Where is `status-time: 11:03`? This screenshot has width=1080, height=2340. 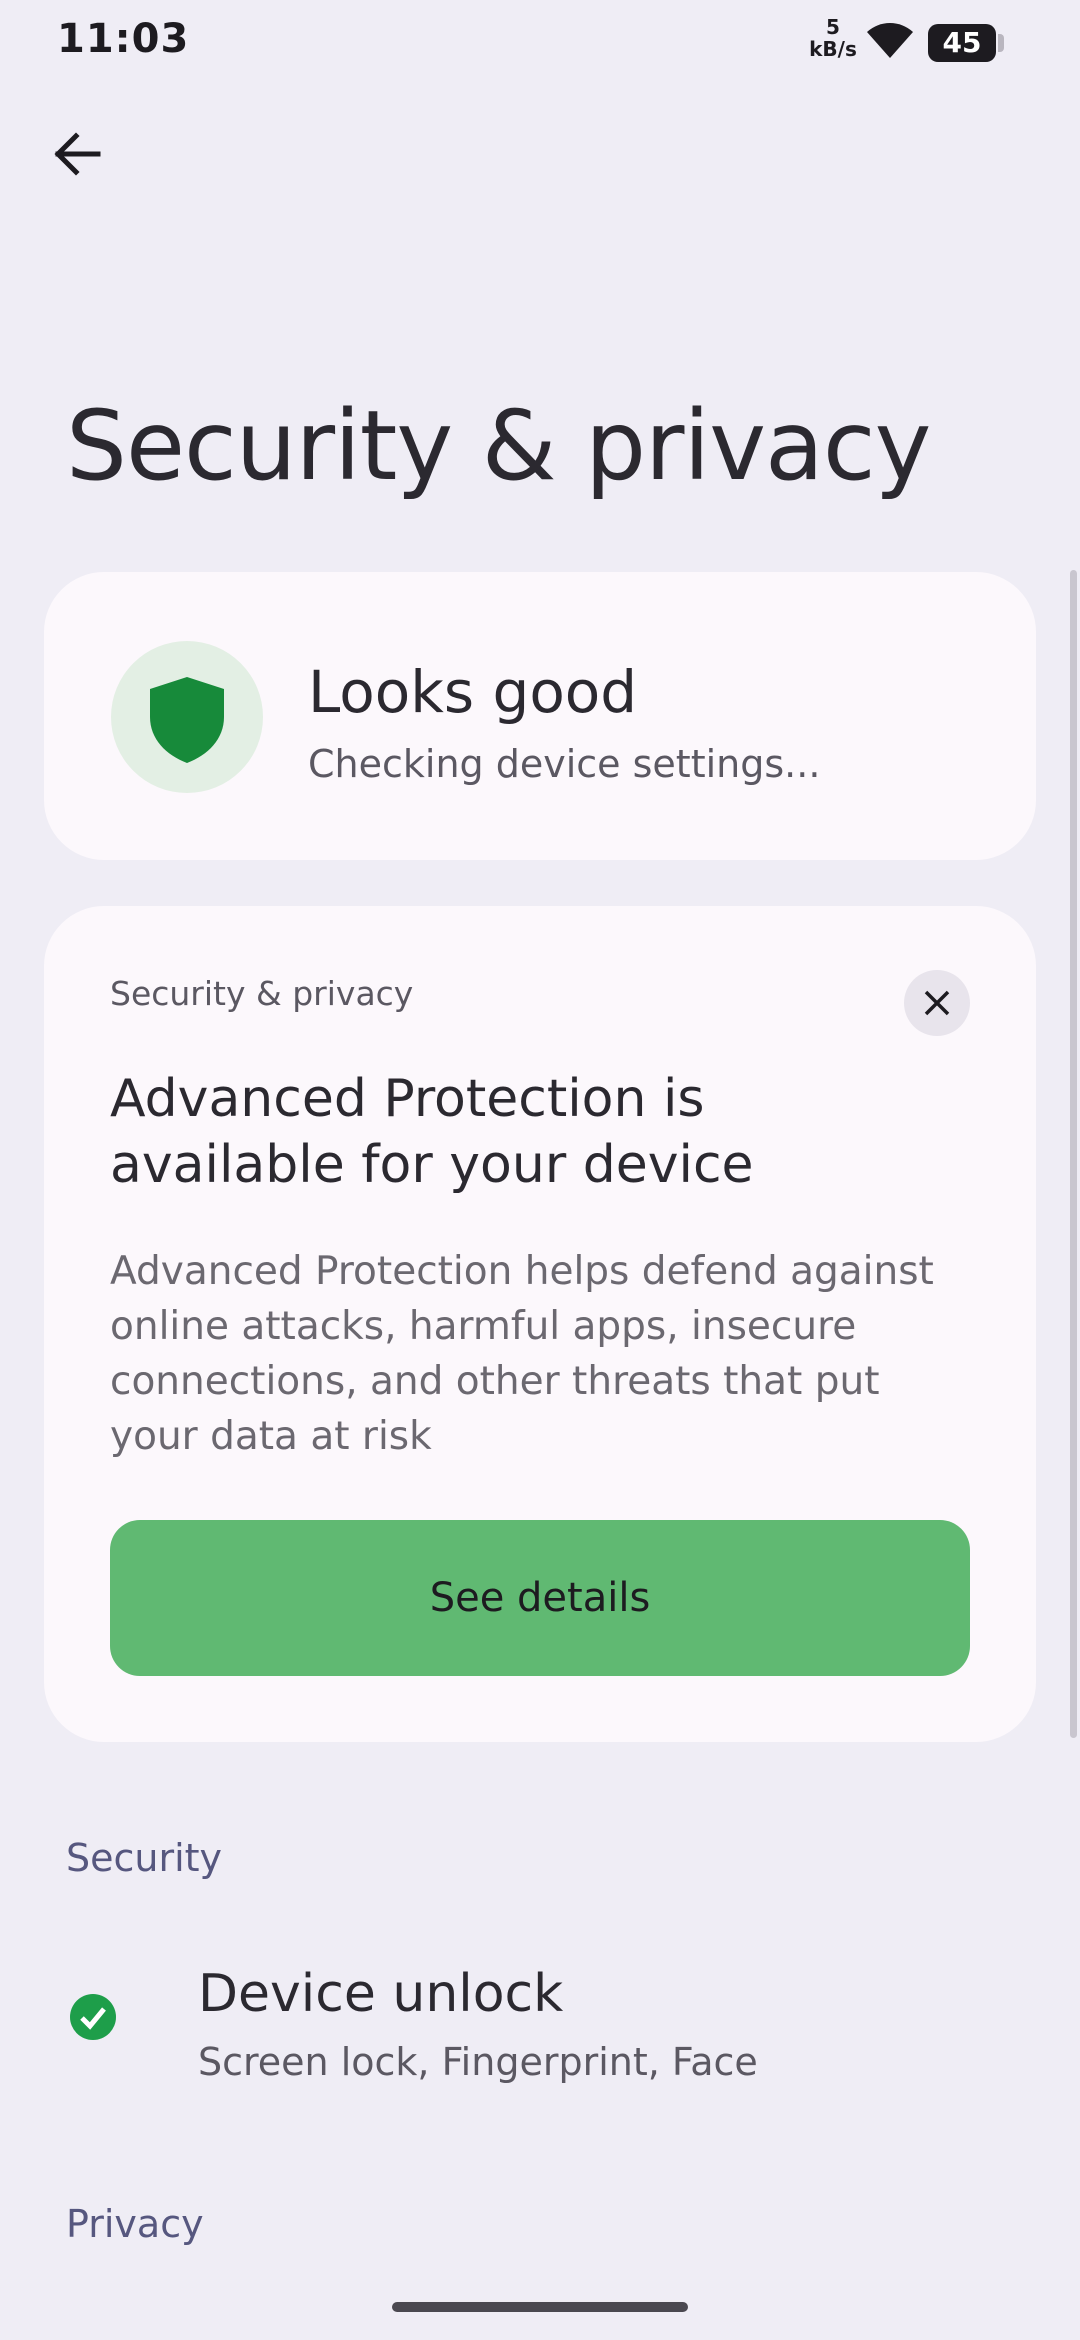 status-time: 11:03 is located at coordinates (123, 39).